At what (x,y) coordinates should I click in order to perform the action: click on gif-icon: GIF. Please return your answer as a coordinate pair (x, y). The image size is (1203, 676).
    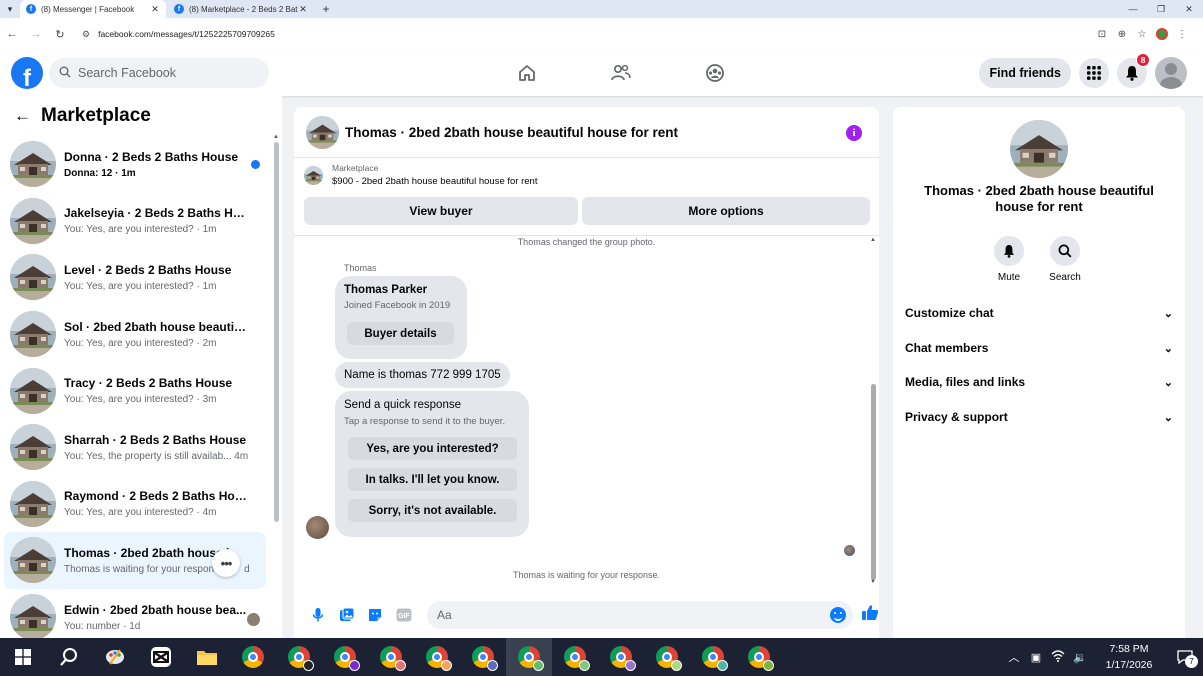
    Looking at the image, I should click on (404, 615).